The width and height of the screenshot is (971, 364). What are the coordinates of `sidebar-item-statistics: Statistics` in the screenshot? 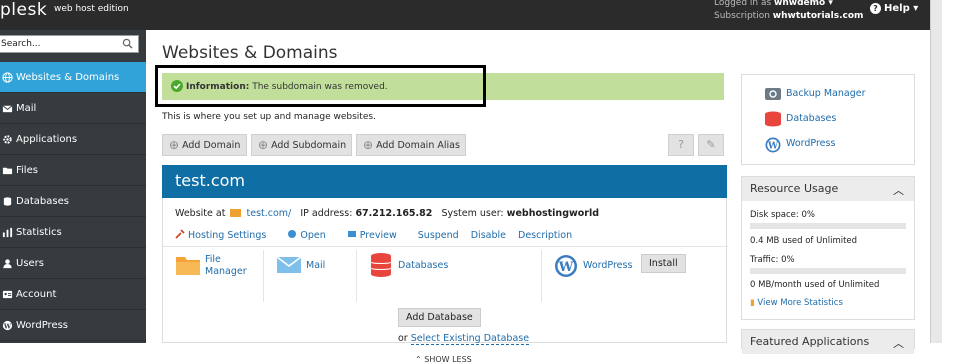 It's located at (73, 232).